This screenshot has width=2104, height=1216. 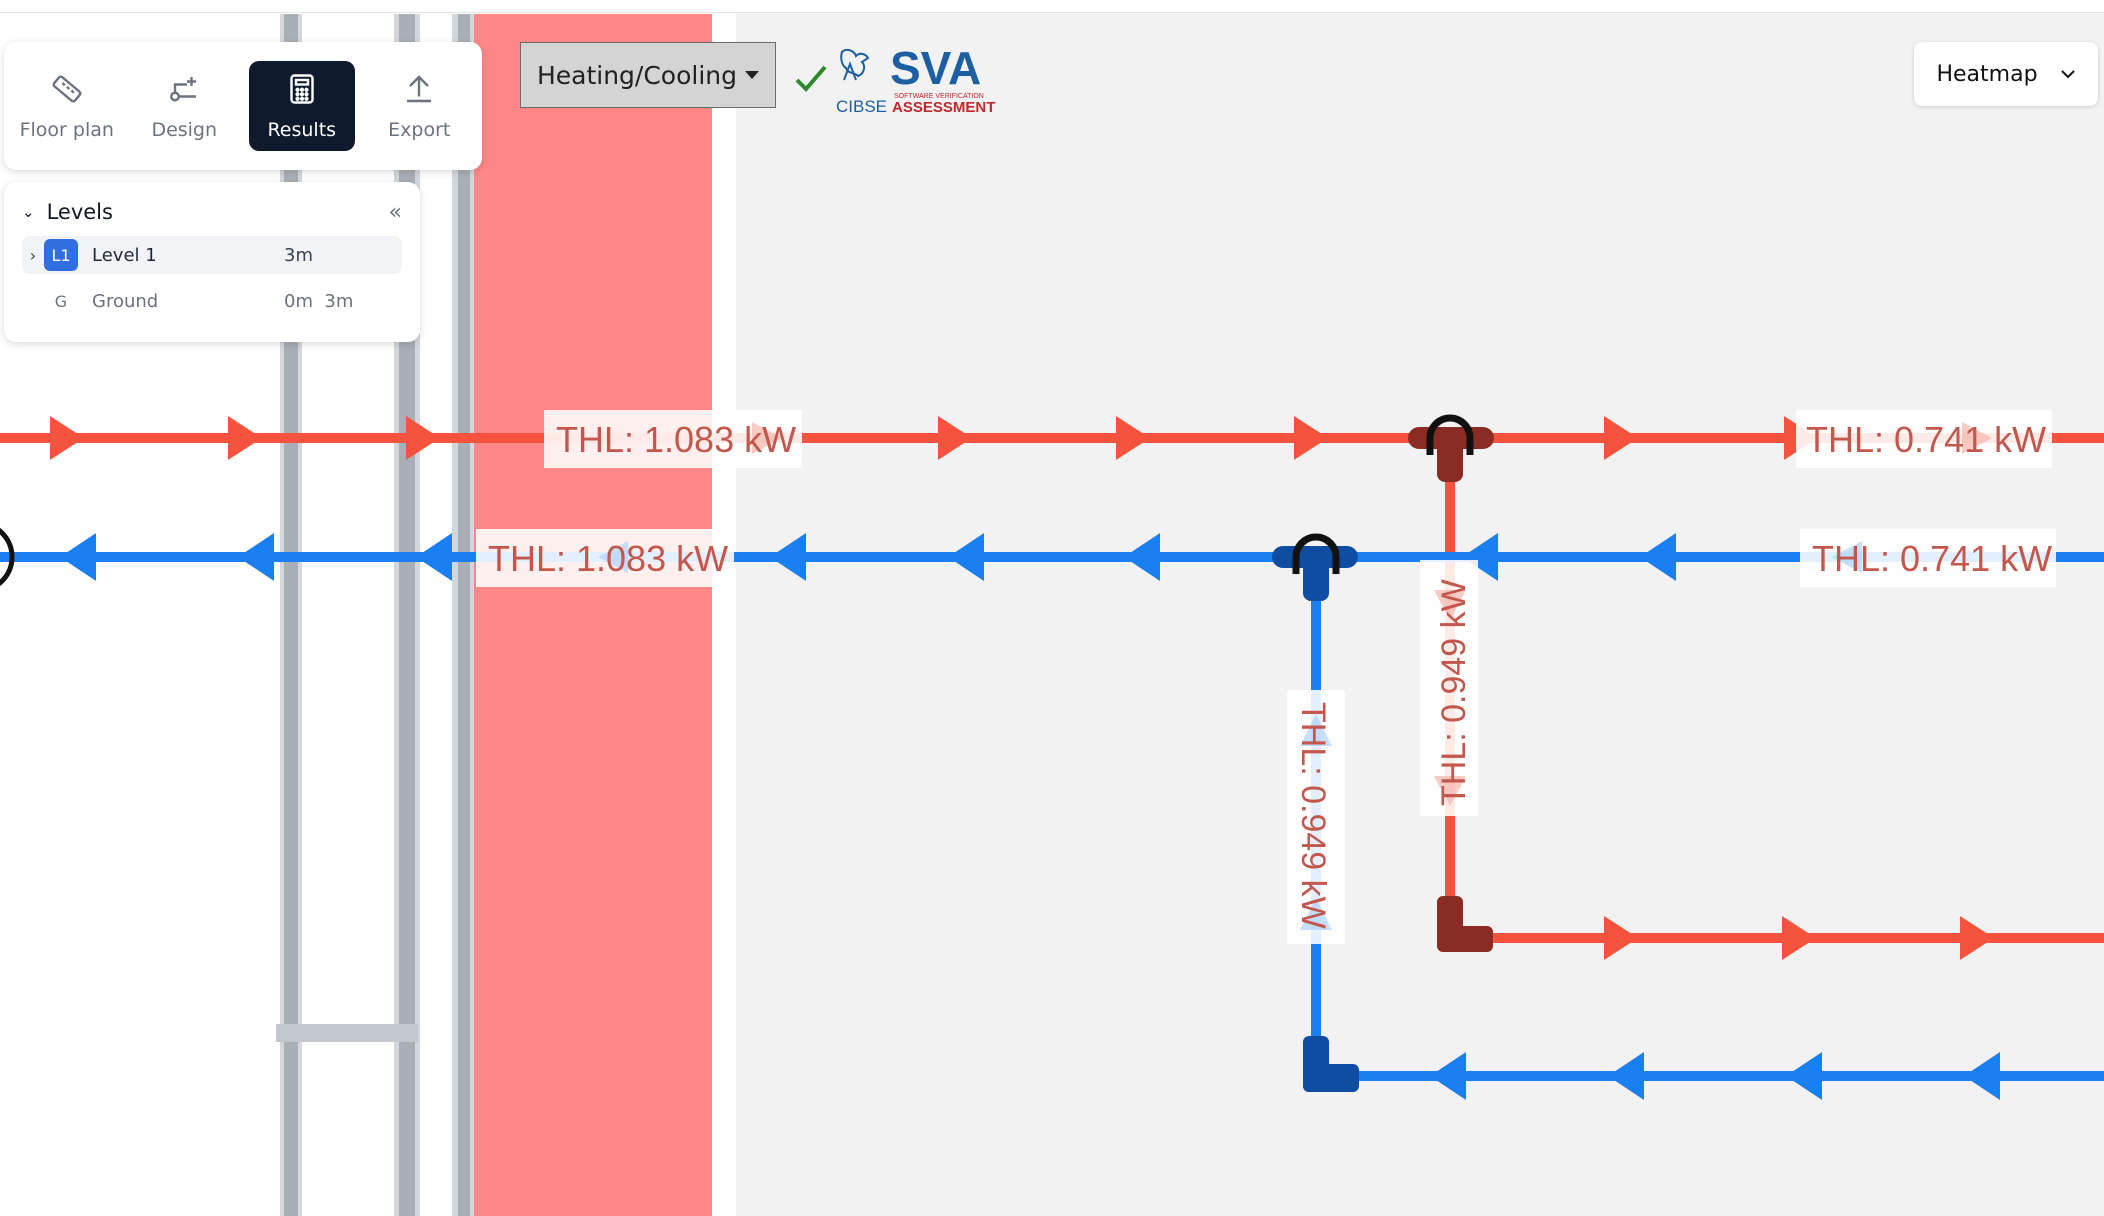 I want to click on levels-header: ⌄ Levels «, so click(x=212, y=212).